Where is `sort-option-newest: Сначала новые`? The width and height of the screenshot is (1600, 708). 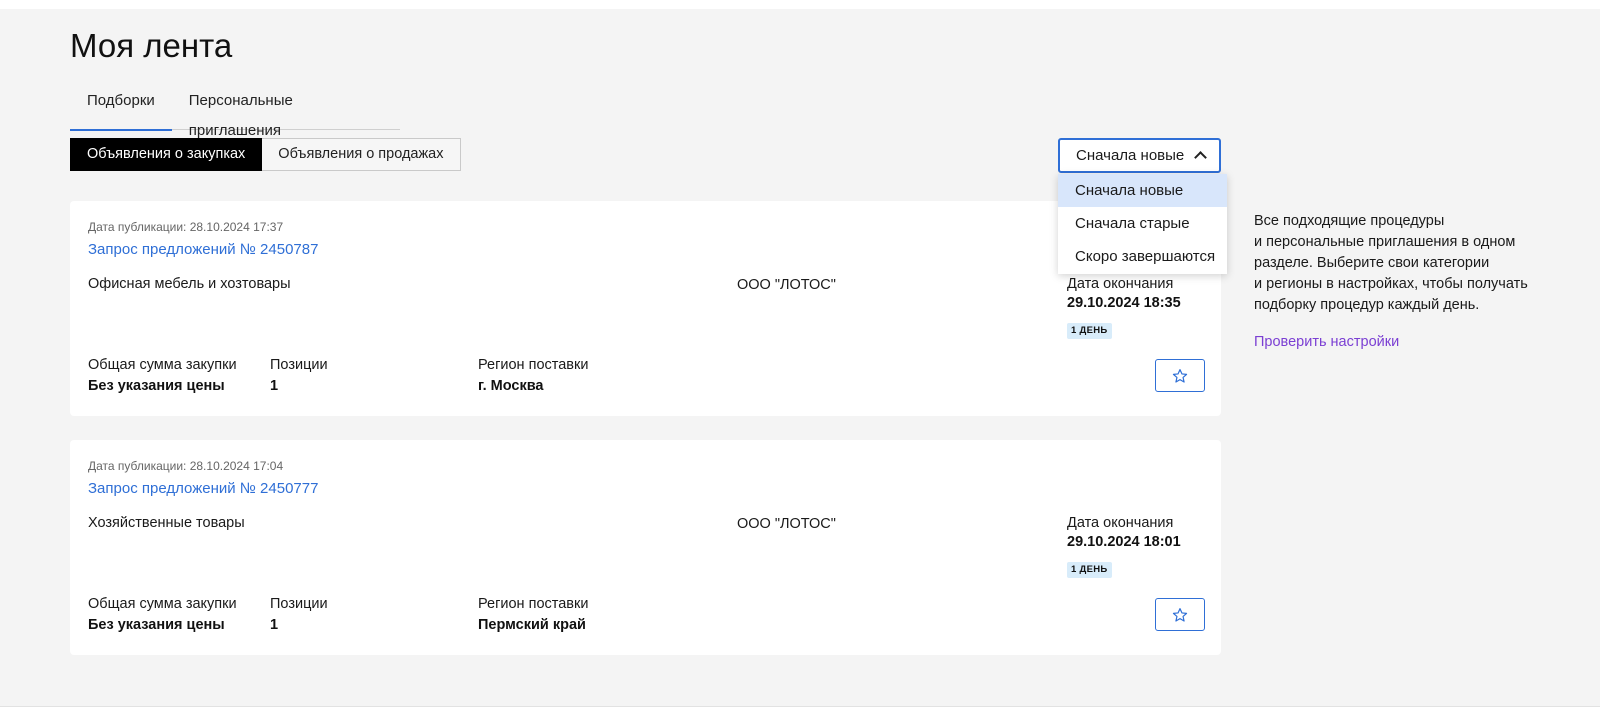
sort-option-newest: Сначала новые is located at coordinates (1142, 190).